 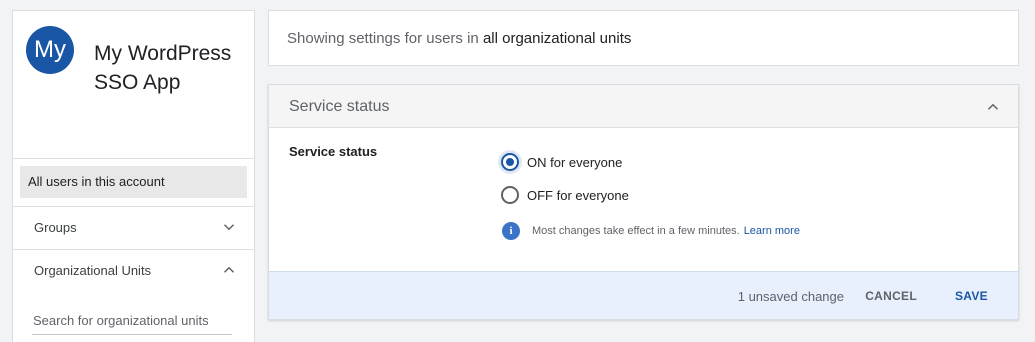 I want to click on app-header: My My WordPress SSO App, so click(x=133, y=85).